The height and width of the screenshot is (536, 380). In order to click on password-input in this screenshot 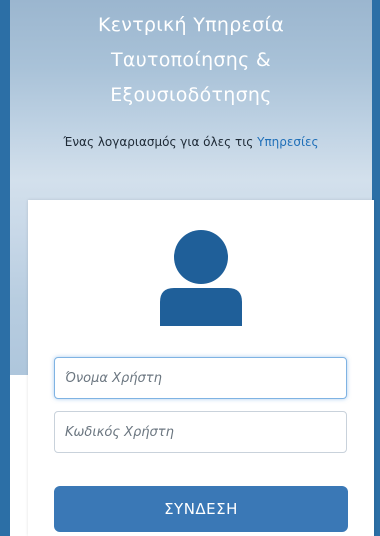, I will do `click(200, 432)`.